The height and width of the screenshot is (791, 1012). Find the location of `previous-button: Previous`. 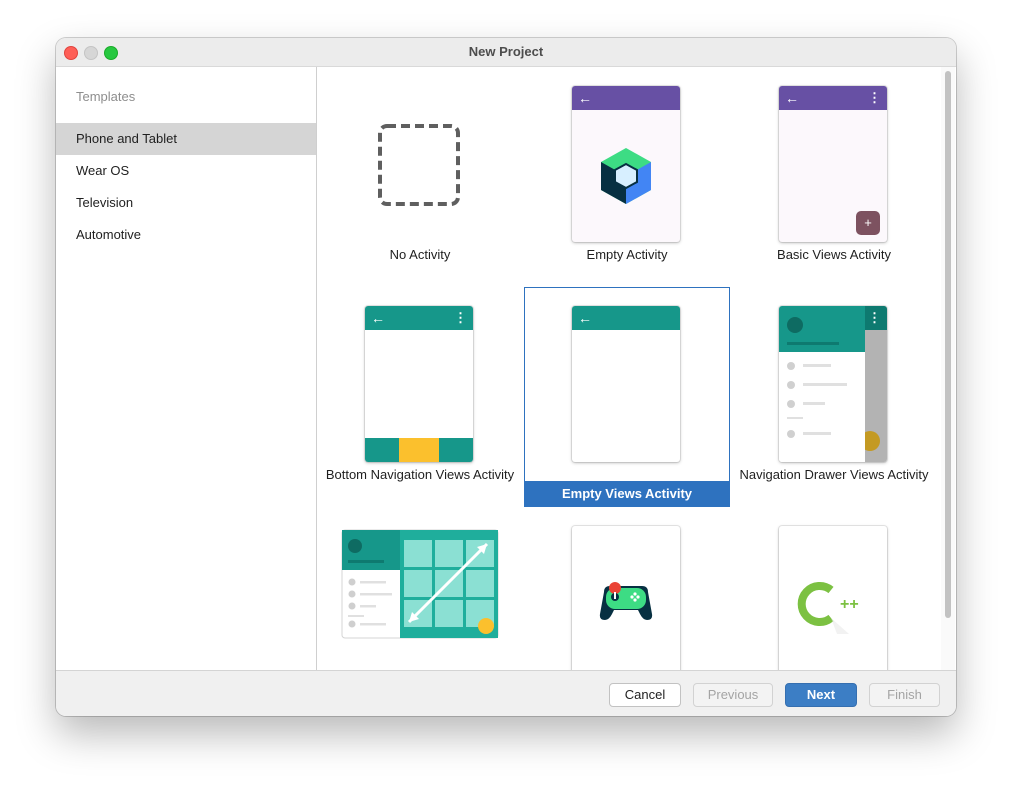

previous-button: Previous is located at coordinates (733, 695).